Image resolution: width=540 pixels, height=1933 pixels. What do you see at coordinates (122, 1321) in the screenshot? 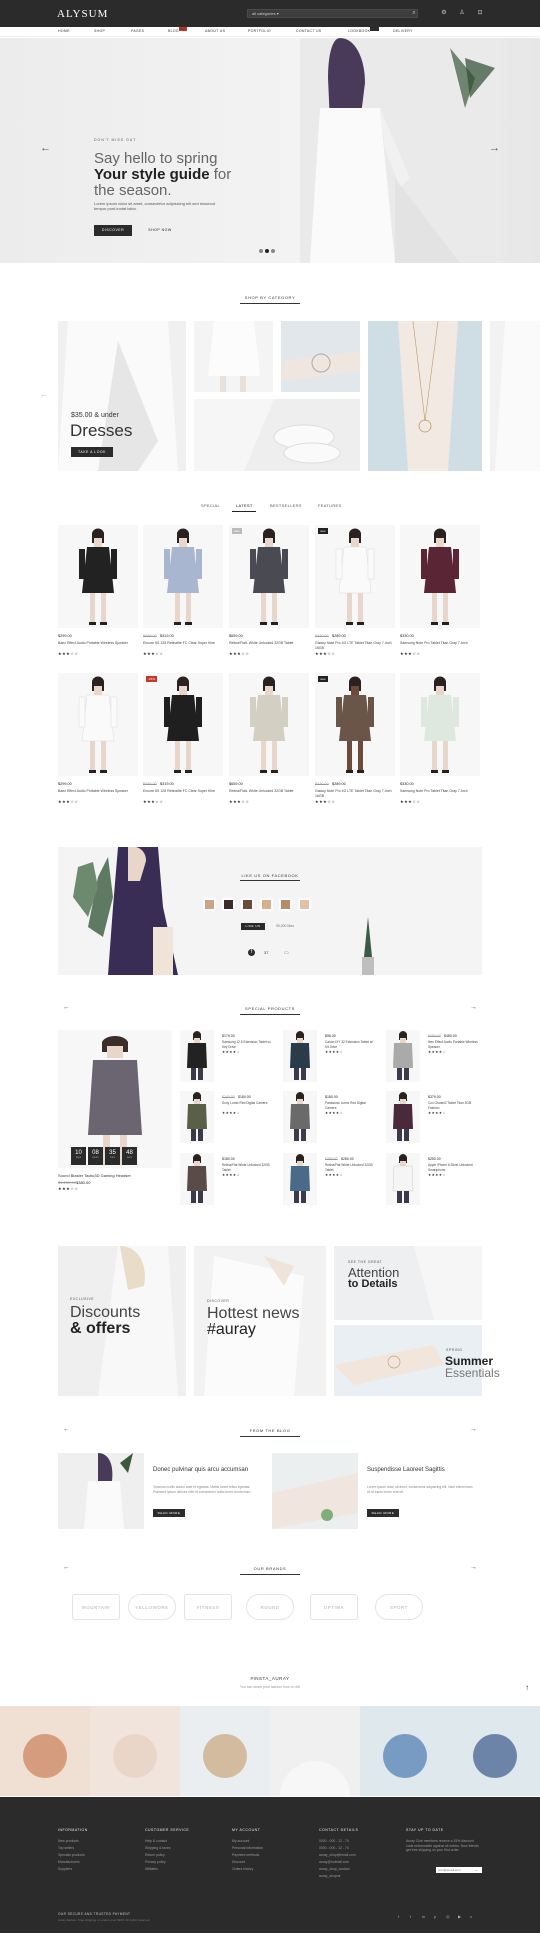
I see `promo-discounts: EXCLUSIVE Discounts & offers` at bounding box center [122, 1321].